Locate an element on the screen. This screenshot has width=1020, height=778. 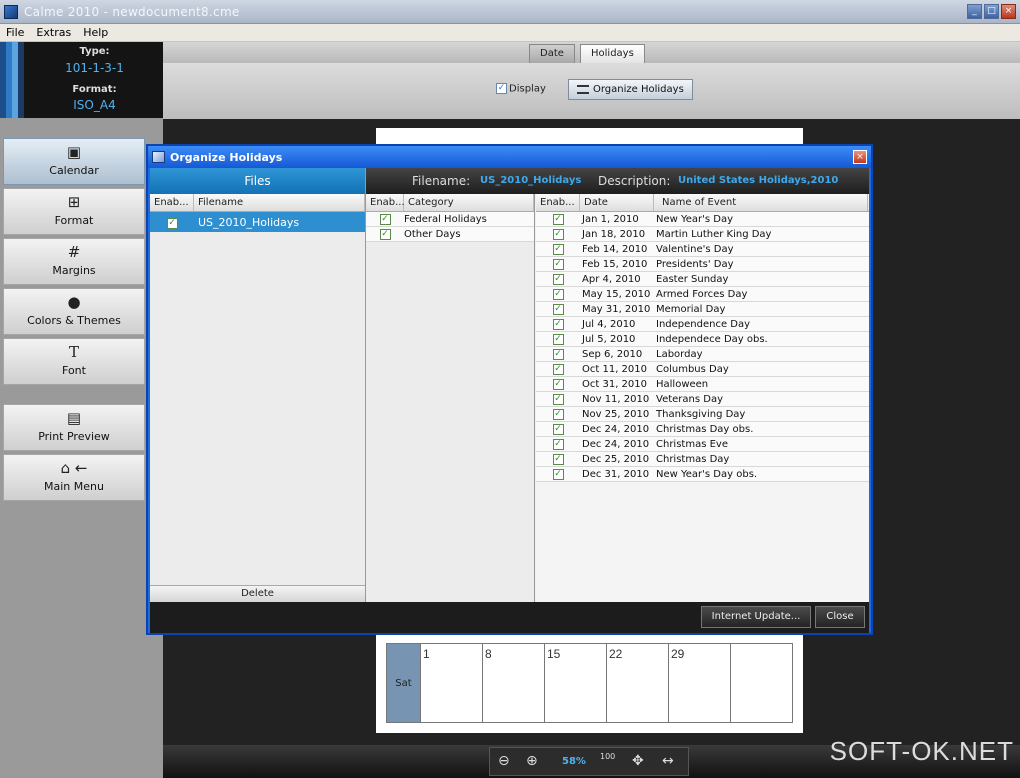
column-date: Date is located at coordinates (617, 202).